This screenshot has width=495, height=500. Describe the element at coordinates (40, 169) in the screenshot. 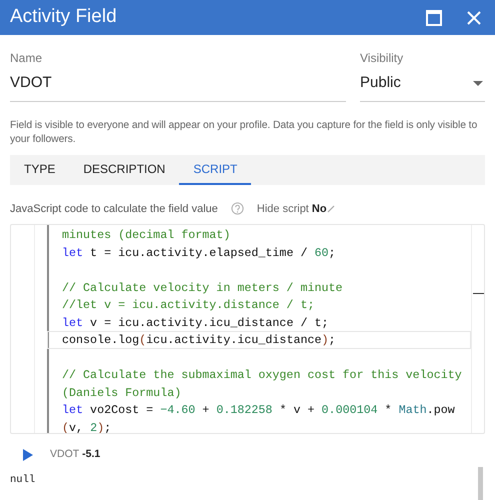

I see `tab: TYPE` at that location.